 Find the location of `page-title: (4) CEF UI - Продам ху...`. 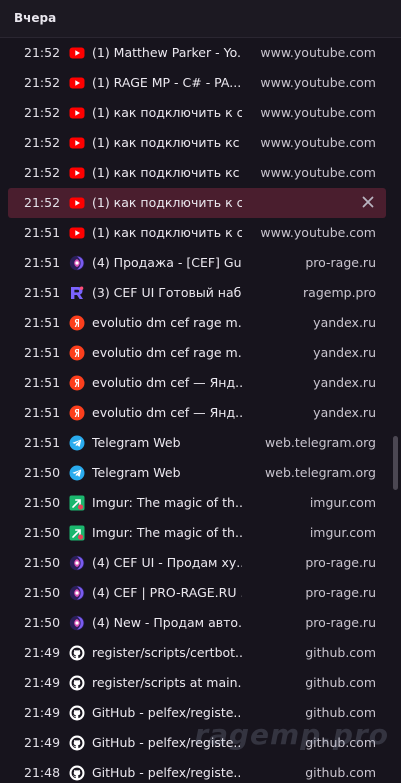

page-title: (4) CEF UI - Продам ху... is located at coordinates (167, 562).